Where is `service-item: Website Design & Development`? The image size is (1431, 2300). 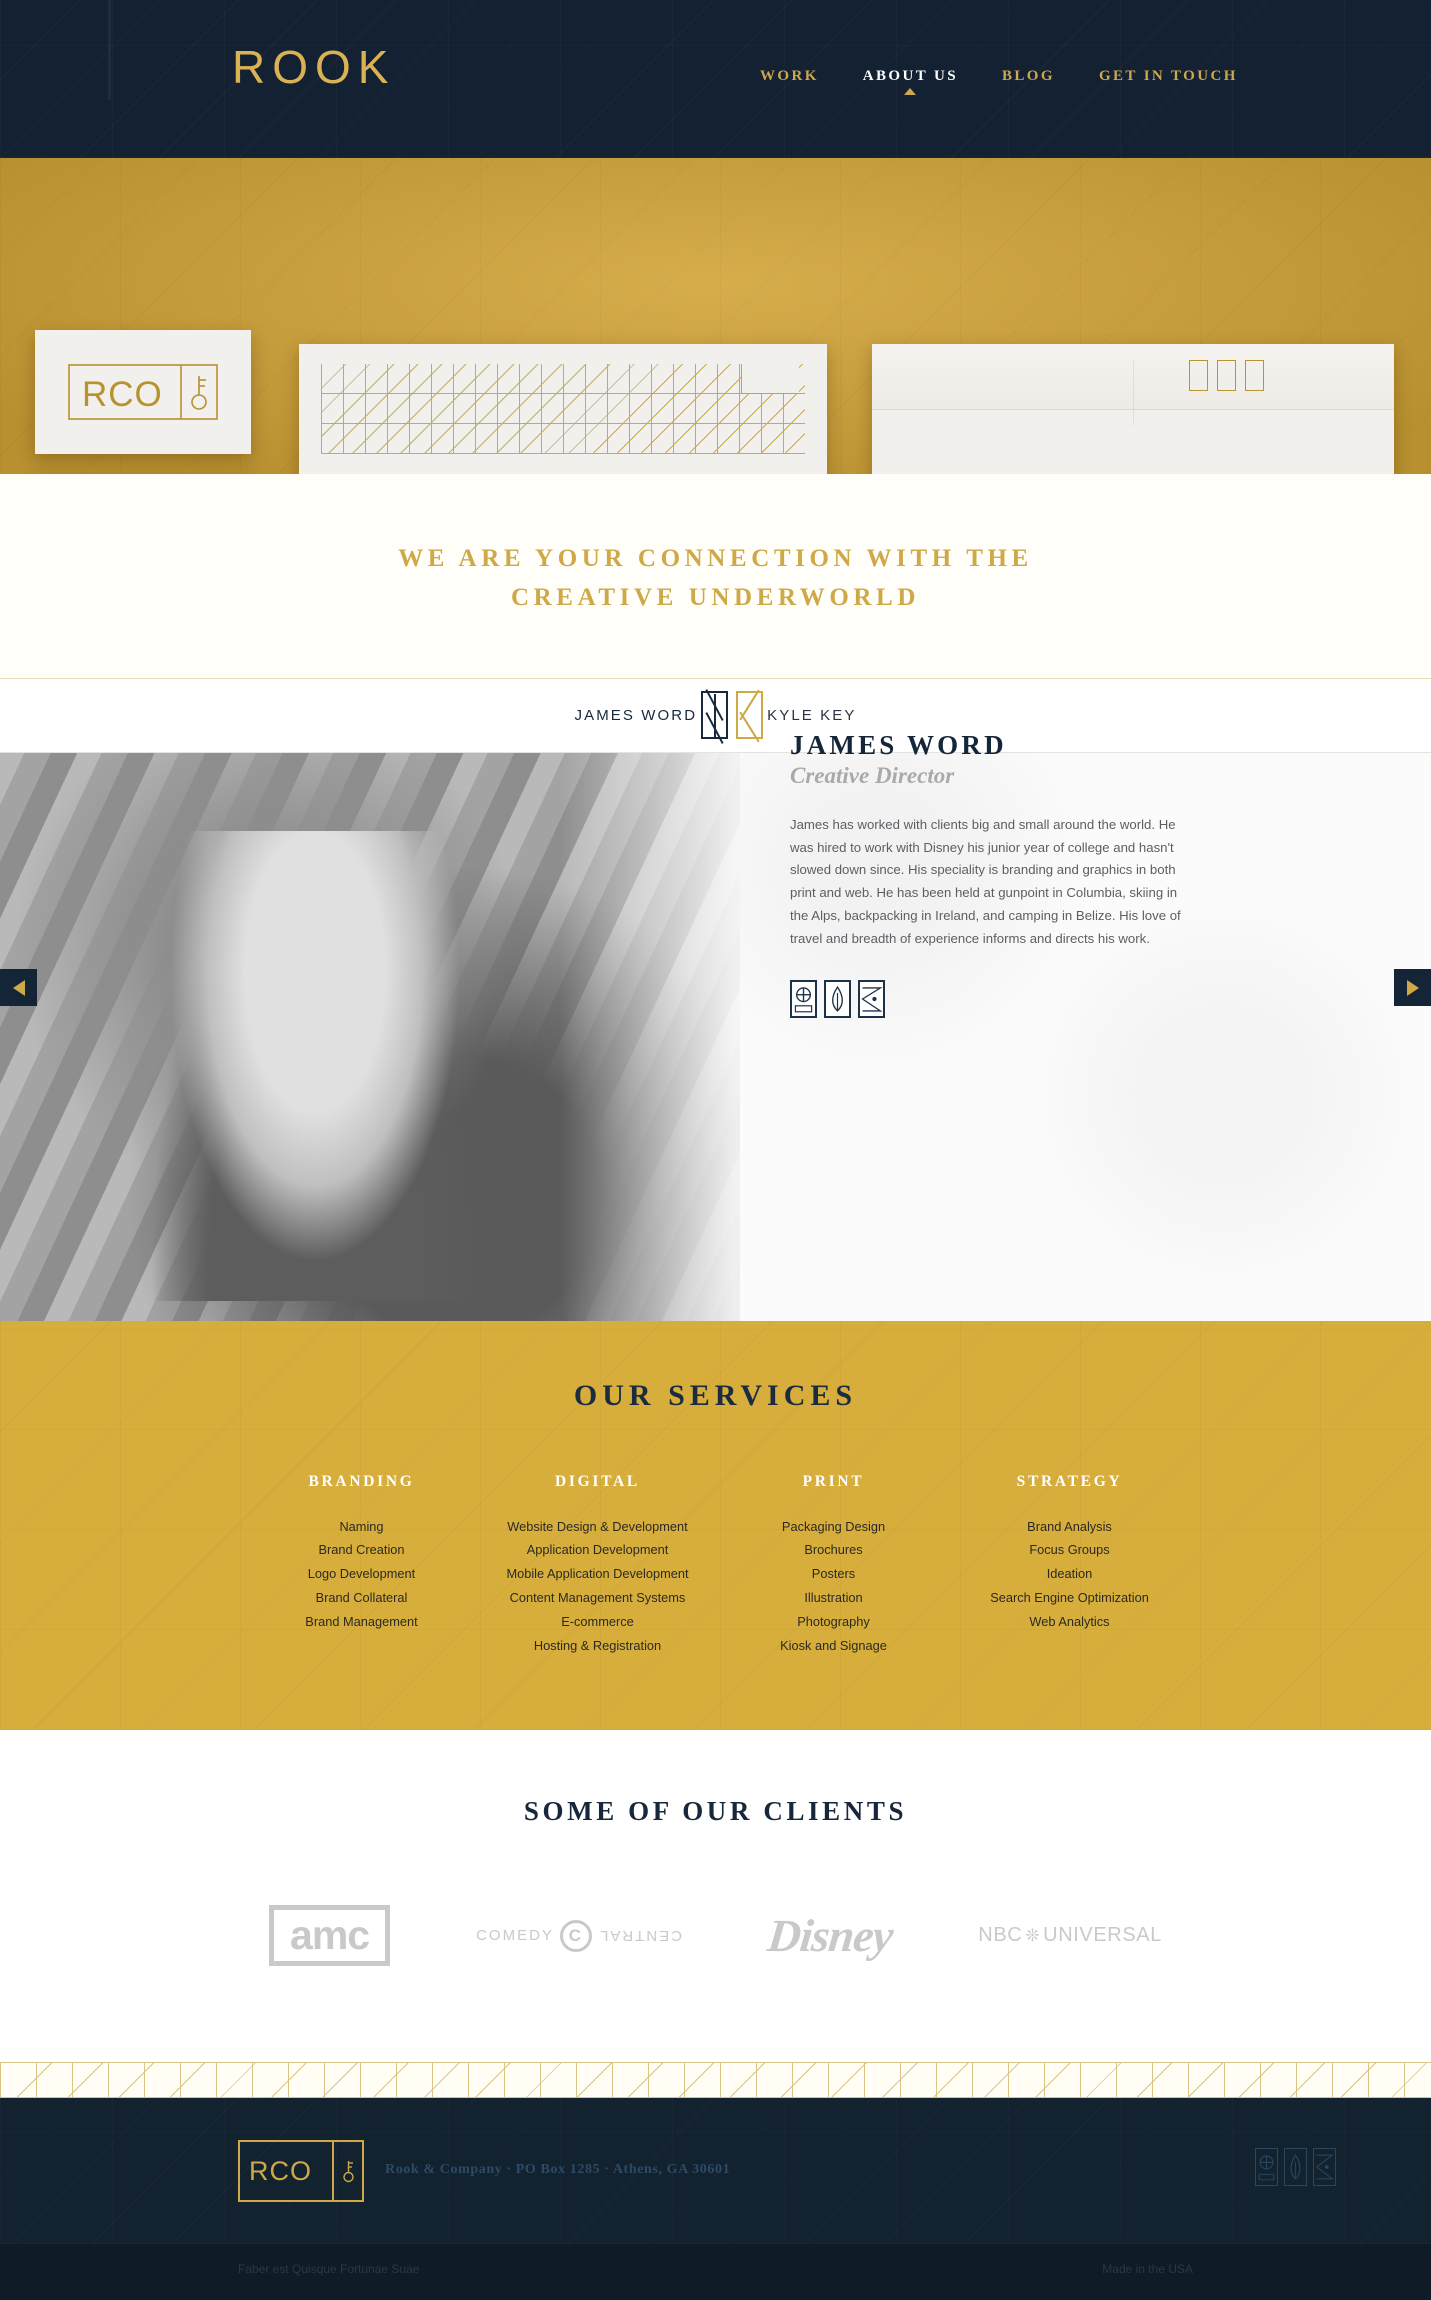 service-item: Website Design & Development is located at coordinates (598, 1527).